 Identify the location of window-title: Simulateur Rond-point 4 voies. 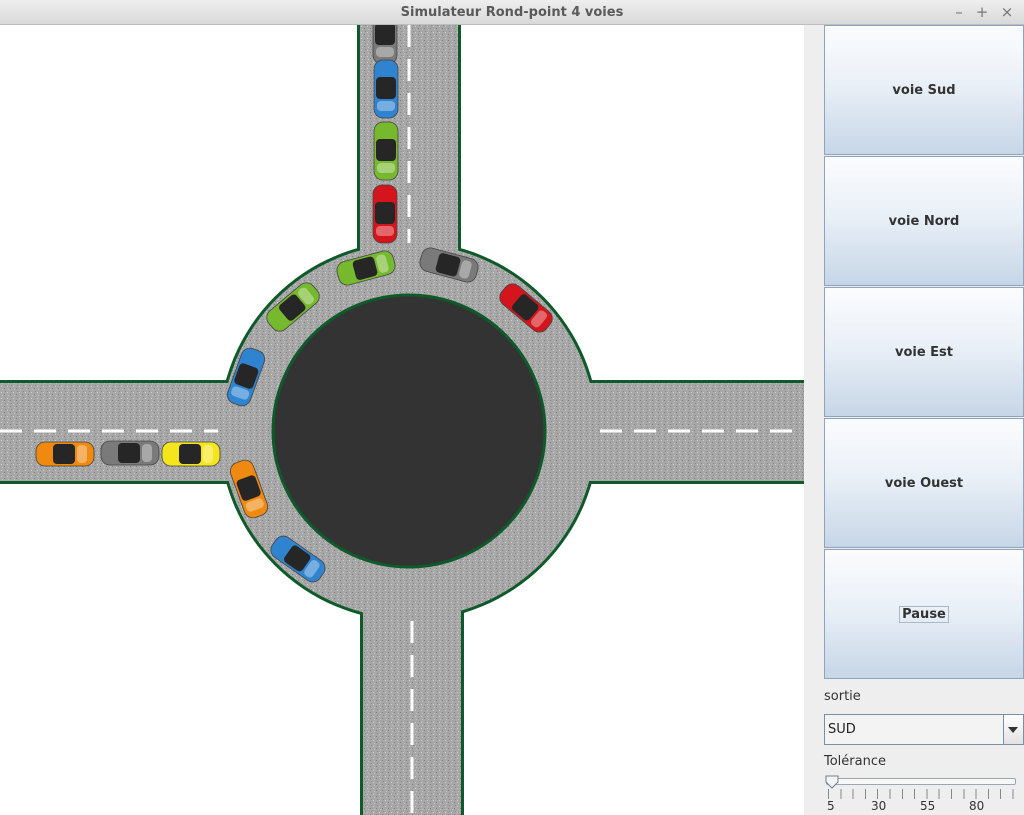
(512, 12).